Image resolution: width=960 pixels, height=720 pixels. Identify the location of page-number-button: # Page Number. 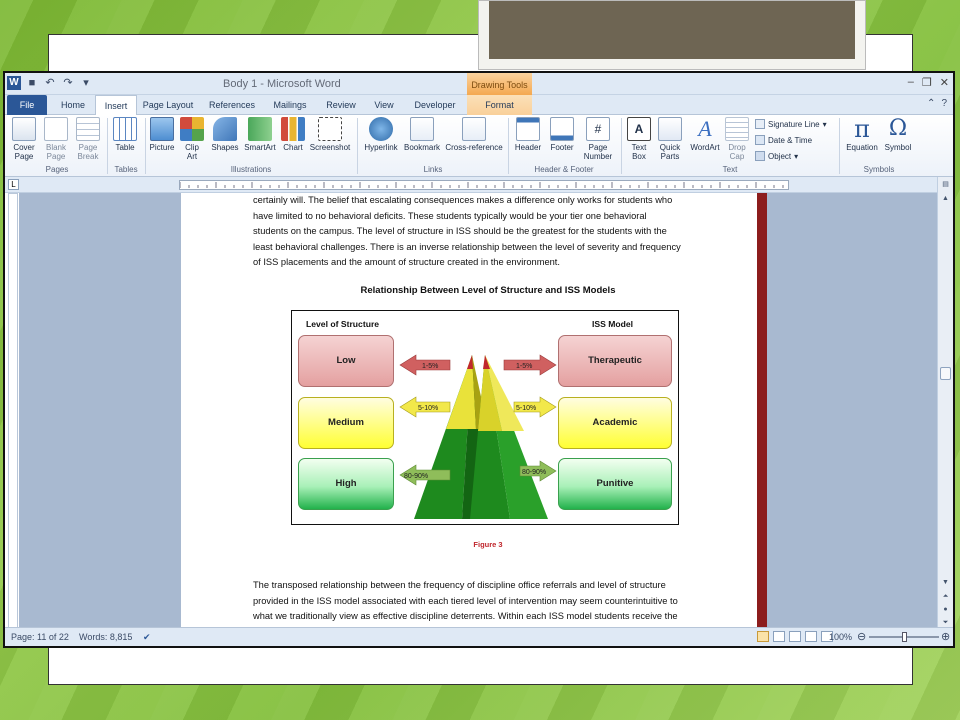
(598, 139).